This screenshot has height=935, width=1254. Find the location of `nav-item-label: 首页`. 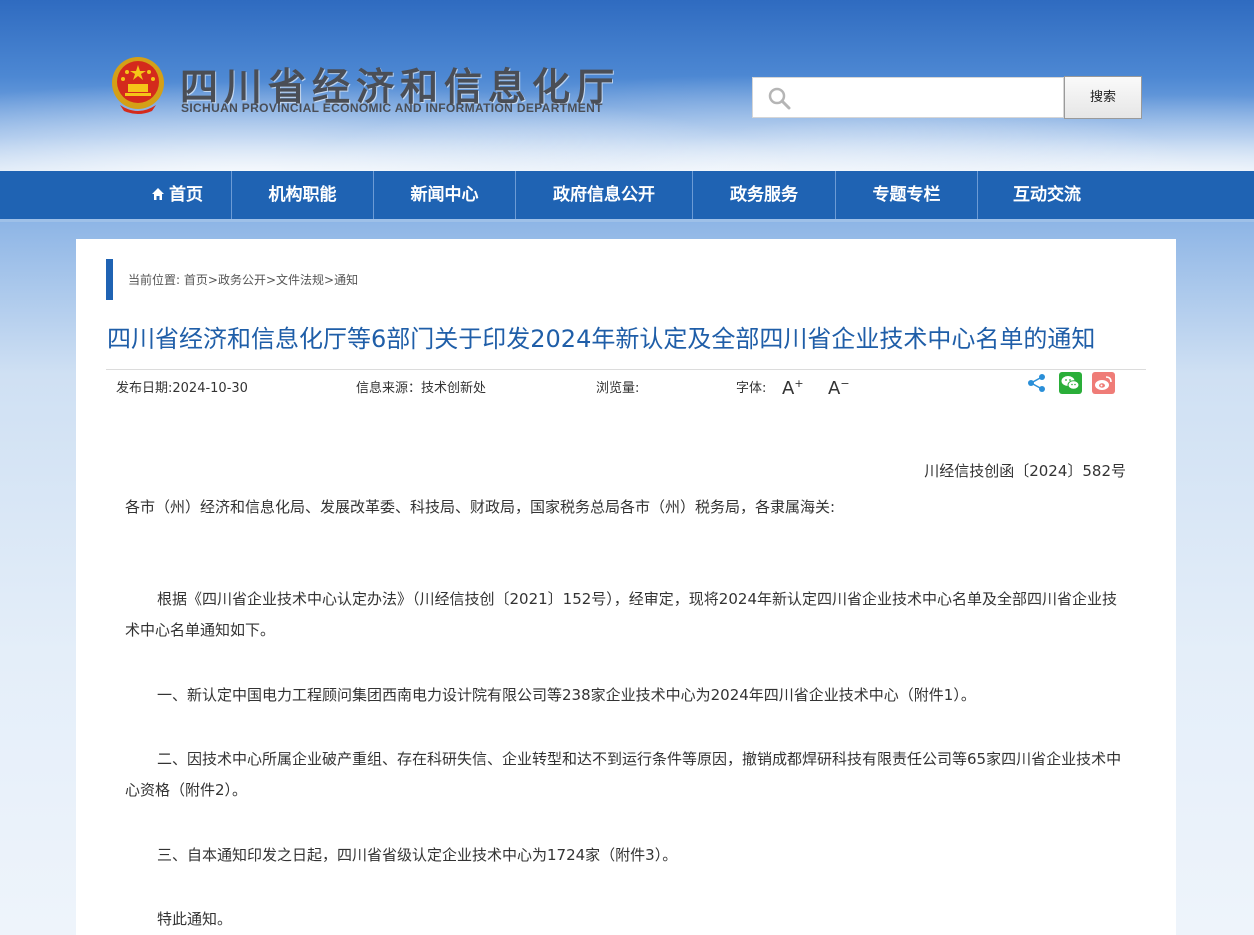

nav-item-label: 首页 is located at coordinates (186, 195).